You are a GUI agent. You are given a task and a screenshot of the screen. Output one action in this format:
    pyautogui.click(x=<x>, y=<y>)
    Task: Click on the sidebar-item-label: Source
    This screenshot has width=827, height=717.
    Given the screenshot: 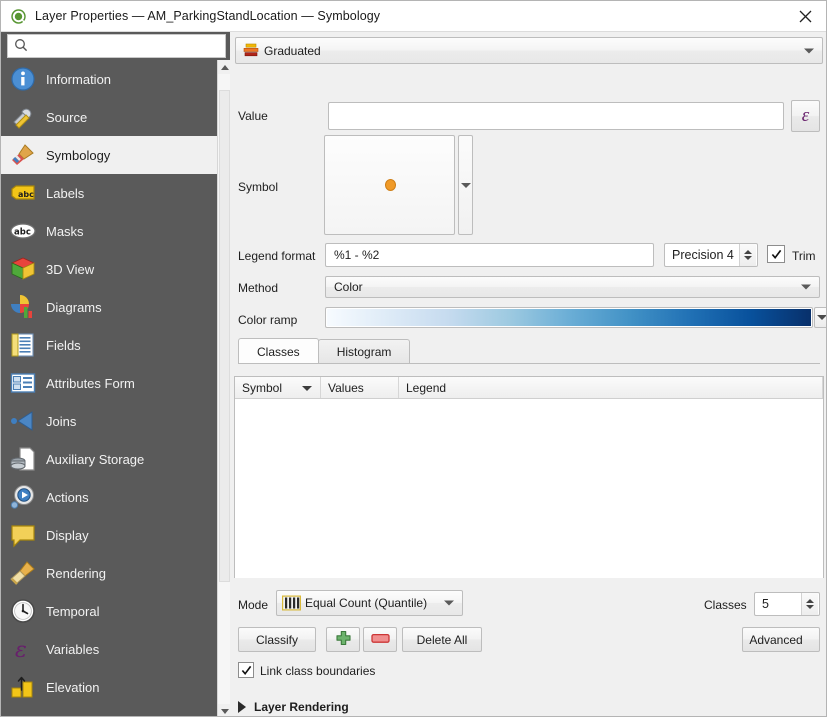 What is the action you would take?
    pyautogui.click(x=67, y=117)
    